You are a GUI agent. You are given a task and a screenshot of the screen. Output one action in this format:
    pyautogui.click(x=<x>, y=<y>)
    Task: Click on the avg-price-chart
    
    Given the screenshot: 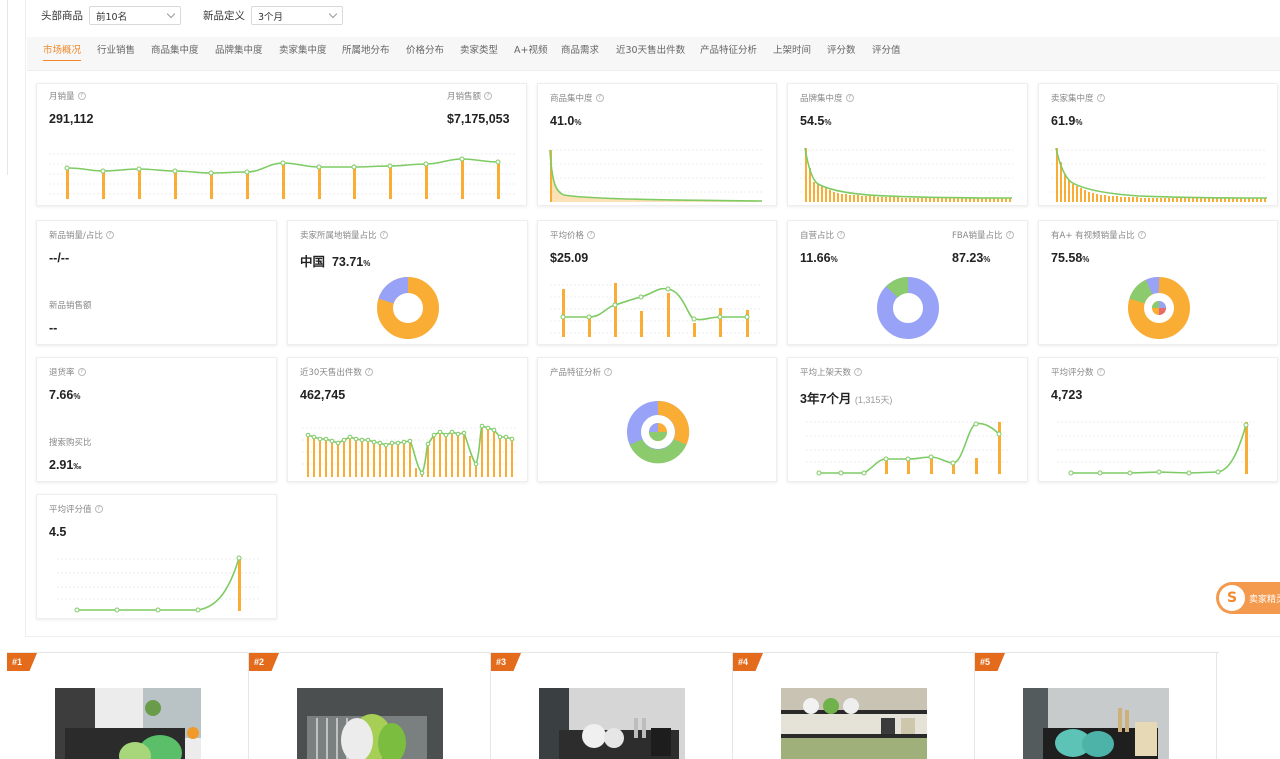 What is the action you would take?
    pyautogui.click(x=655, y=310)
    